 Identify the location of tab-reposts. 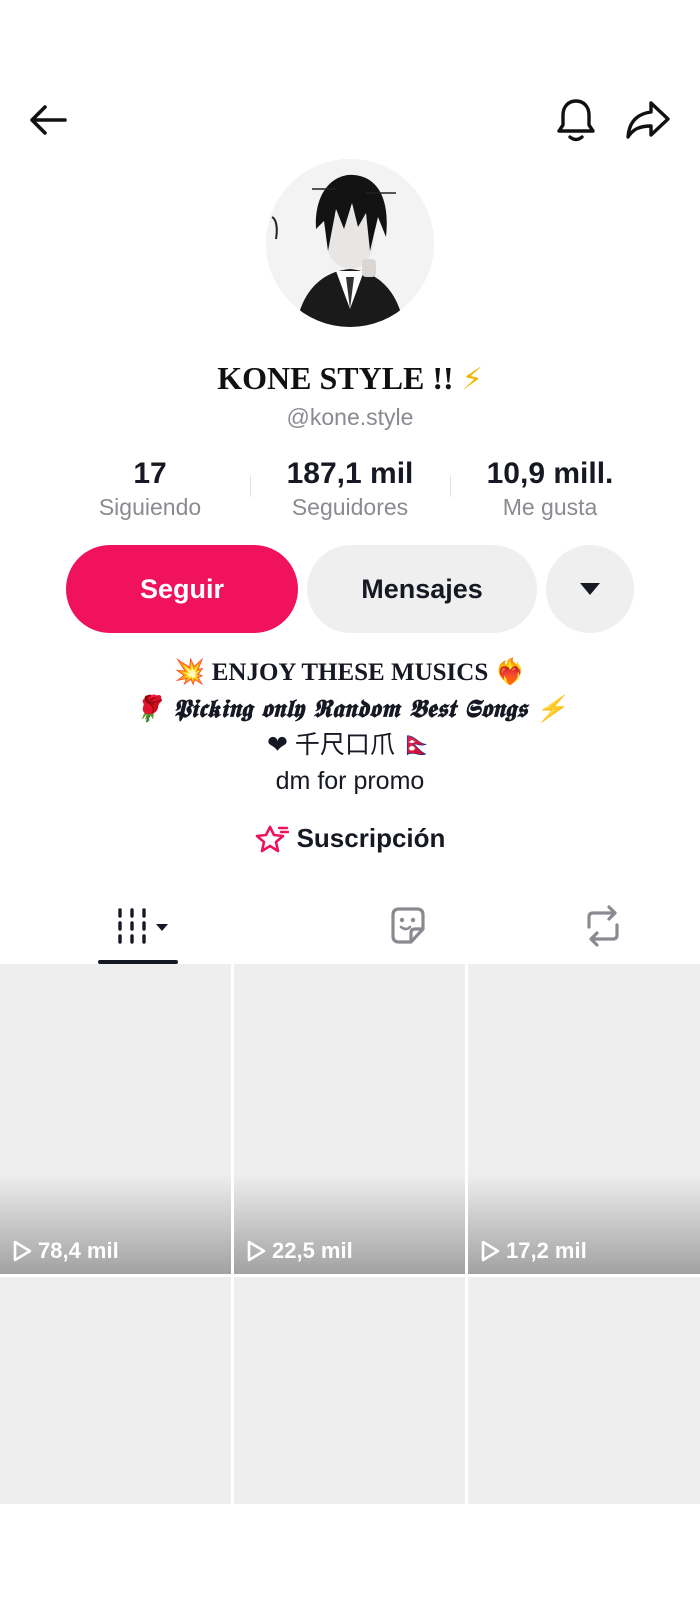
(602, 926).